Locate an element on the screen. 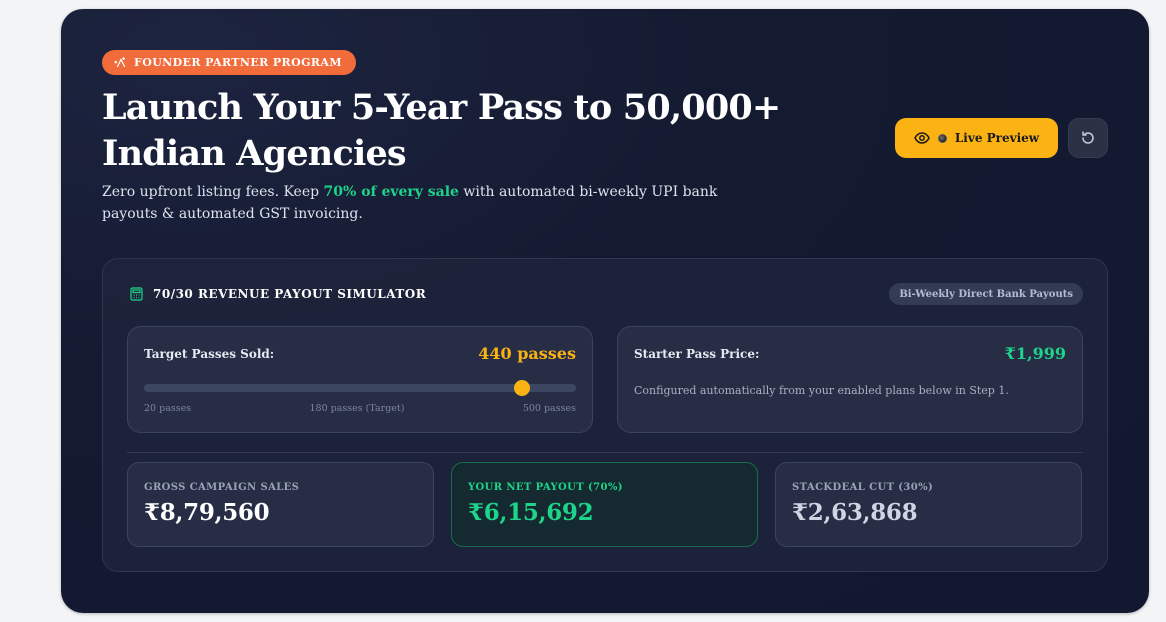  program-badge: FOUNDER PARTNER PROGRAM is located at coordinates (229, 62).